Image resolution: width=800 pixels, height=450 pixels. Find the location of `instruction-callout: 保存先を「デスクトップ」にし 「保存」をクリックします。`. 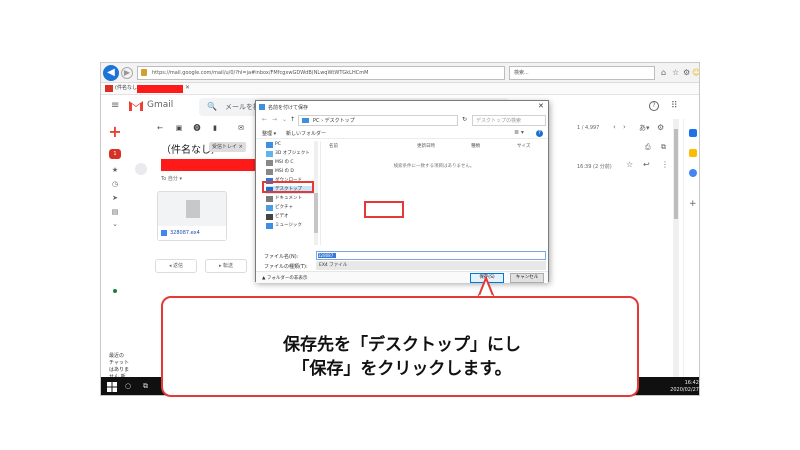

instruction-callout: 保存先を「デスクトップ」にし 「保存」をクリックします。 is located at coordinates (400, 346).